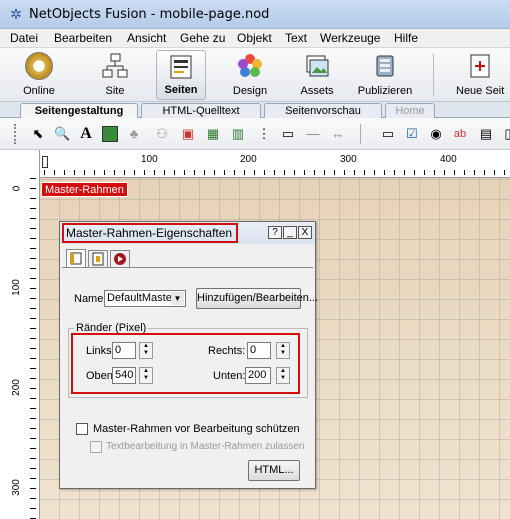 This screenshot has width=510, height=519. Describe the element at coordinates (350, 38) in the screenshot. I see `menu-werkzeuge: Werkzeuge` at that location.